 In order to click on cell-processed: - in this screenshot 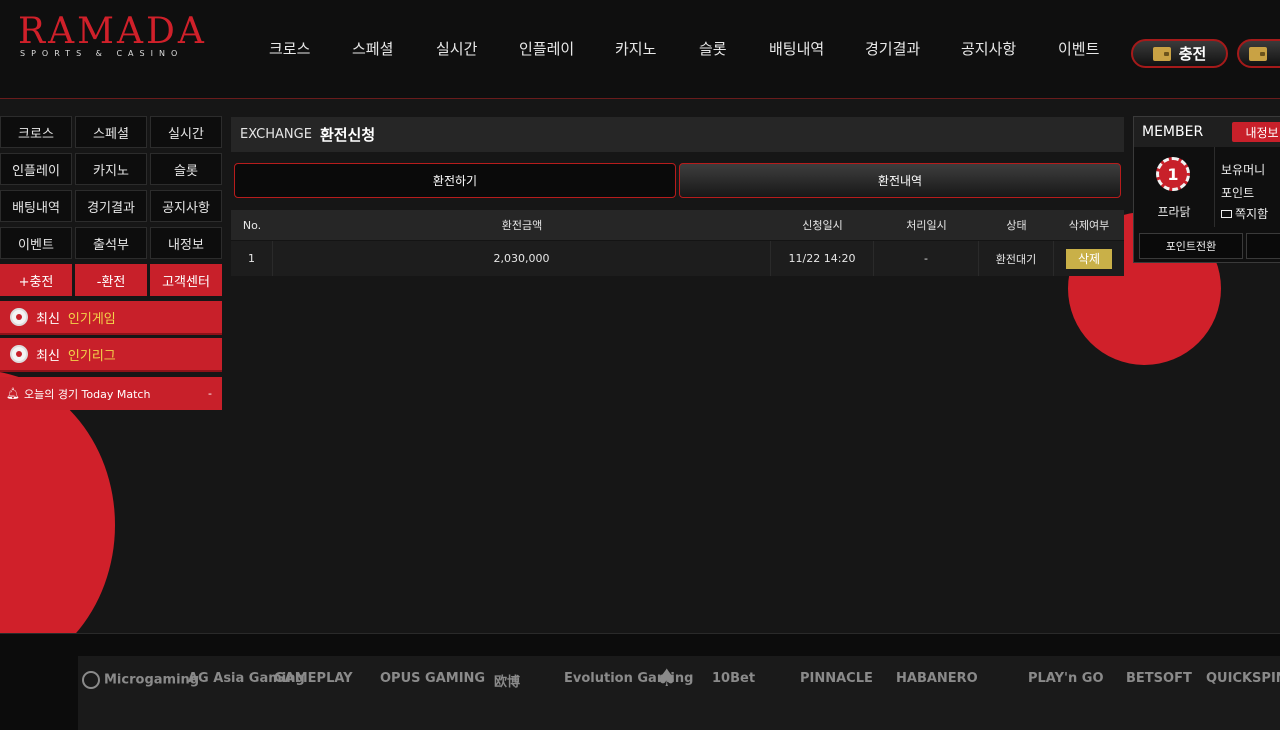, I will do `click(926, 258)`.